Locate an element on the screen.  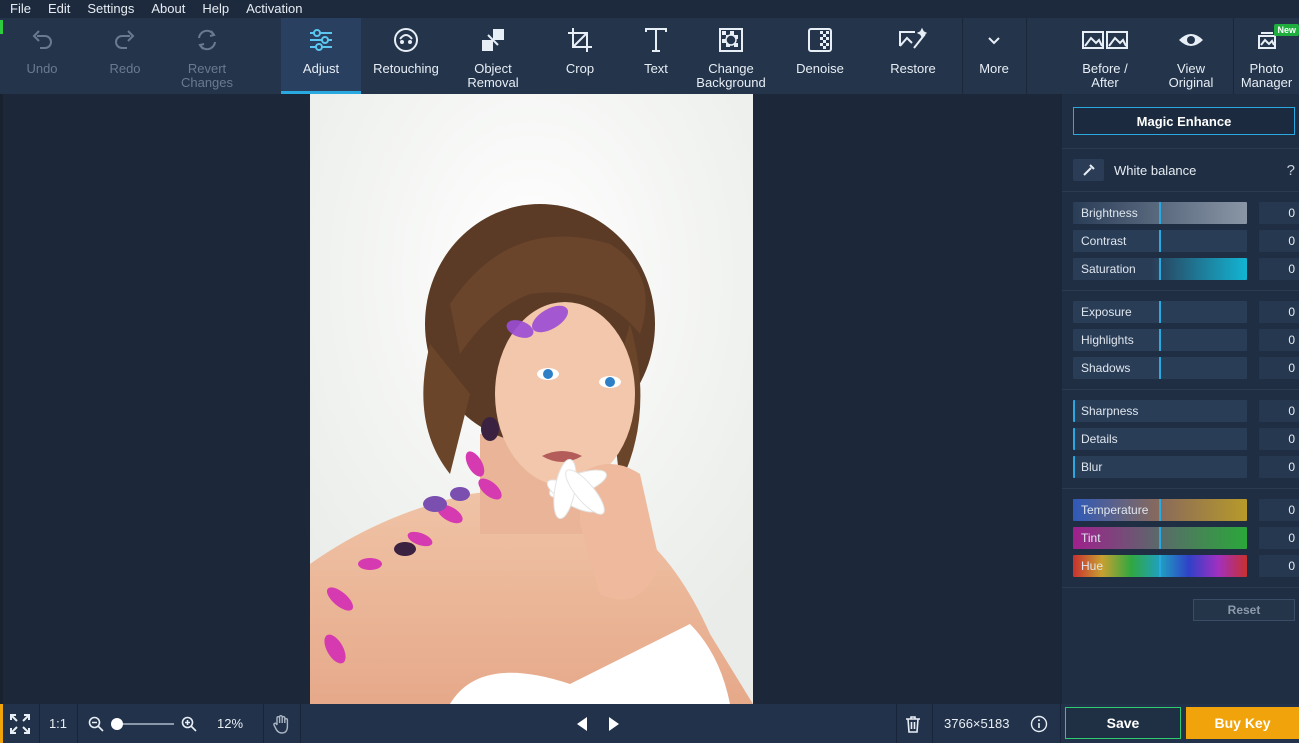
change-label-2: Background is located at coordinates (731, 82).